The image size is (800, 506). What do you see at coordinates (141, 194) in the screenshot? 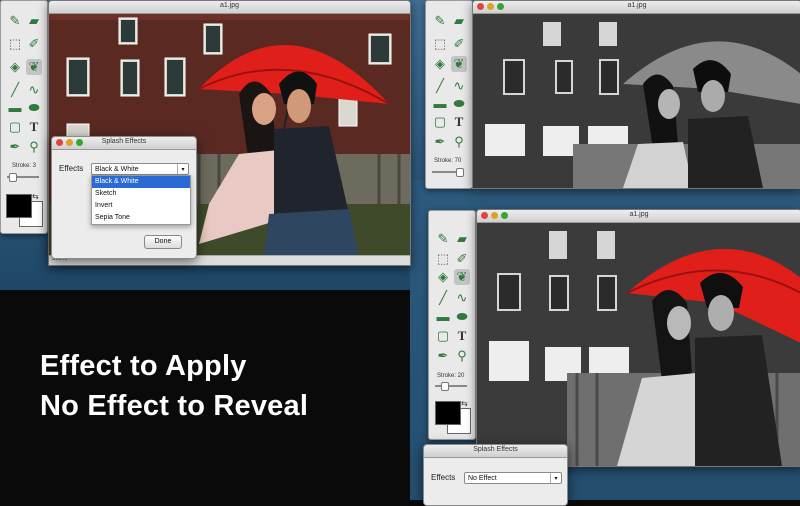
I see `menu-option-sketch: Sketch` at bounding box center [141, 194].